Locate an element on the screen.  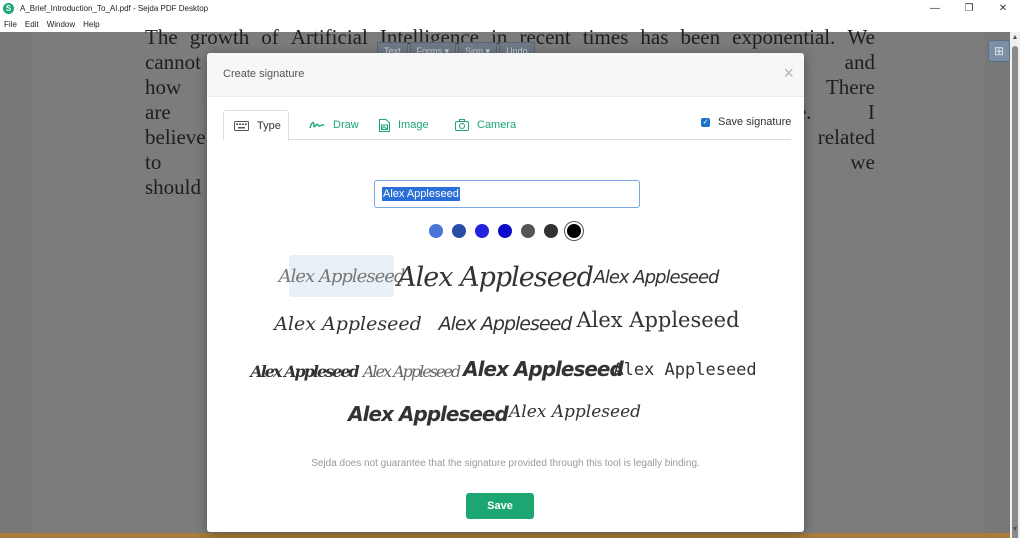
pdf-word: how is located at coordinates (163, 87).